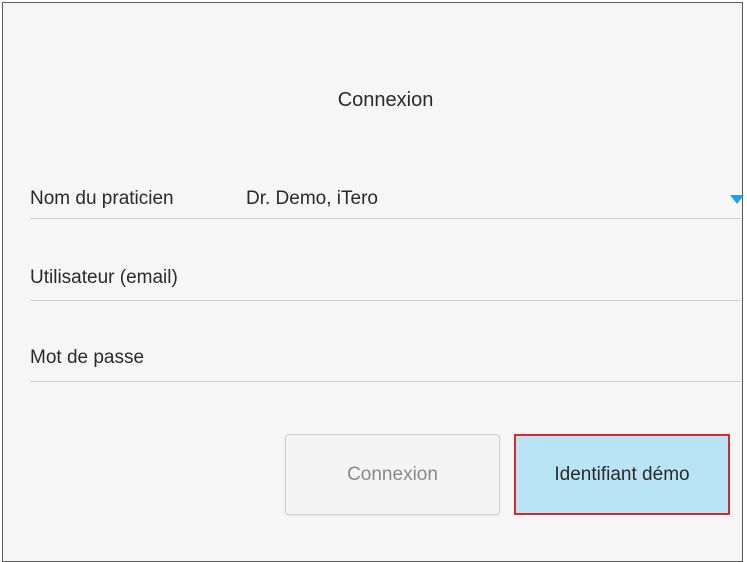 The width and height of the screenshot is (747, 562). I want to click on practitioner-select: Nom du praticien Dr. Demo, iTero, so click(387, 191).